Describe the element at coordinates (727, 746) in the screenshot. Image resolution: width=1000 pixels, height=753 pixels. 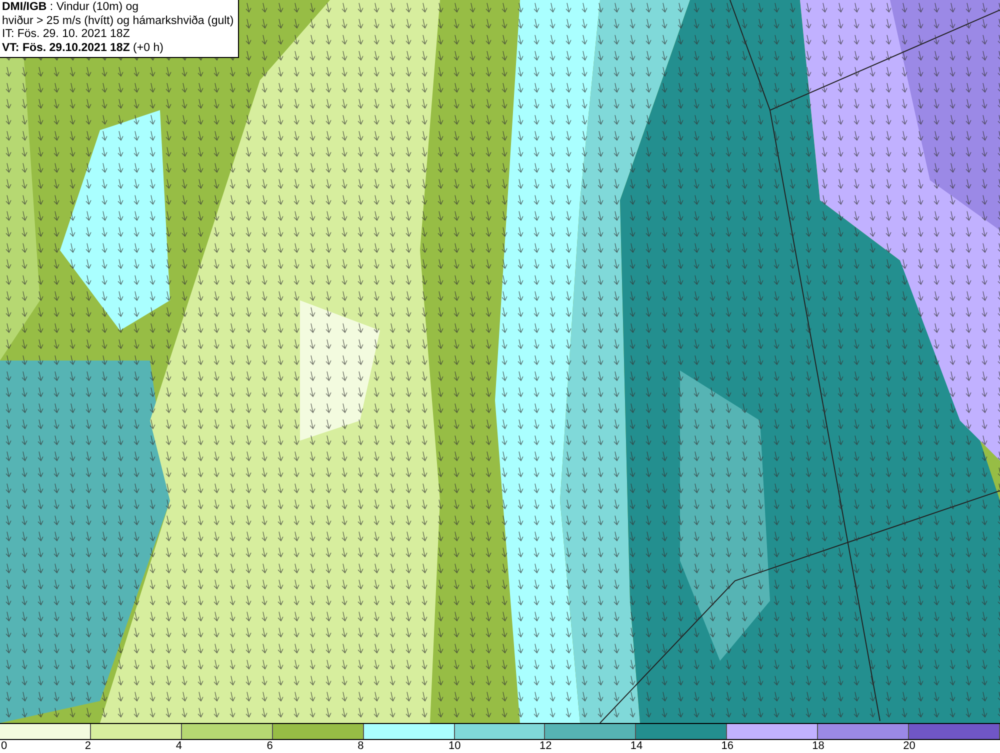
I see `scale-label: 16` at that location.